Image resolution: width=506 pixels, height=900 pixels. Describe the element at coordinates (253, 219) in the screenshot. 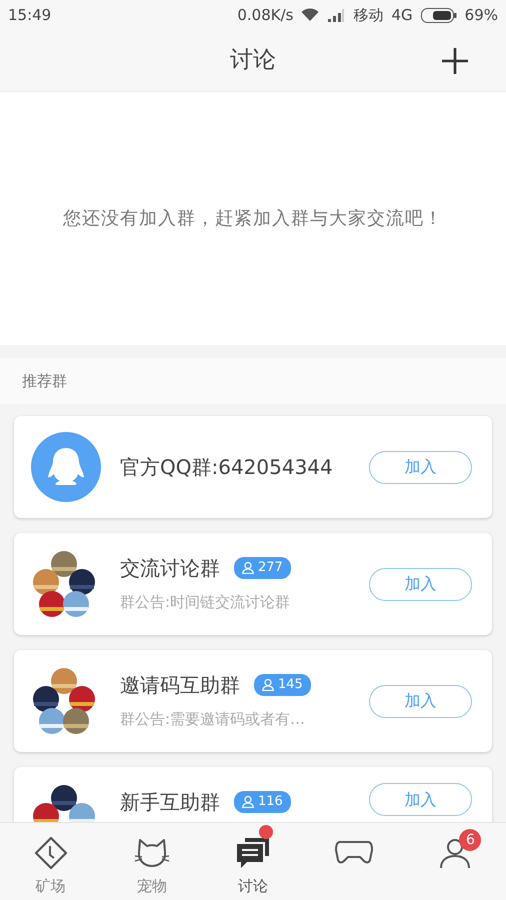

I see `empty-message: 您还没有加入群，赶紧加入群与大家交流吧！` at that location.